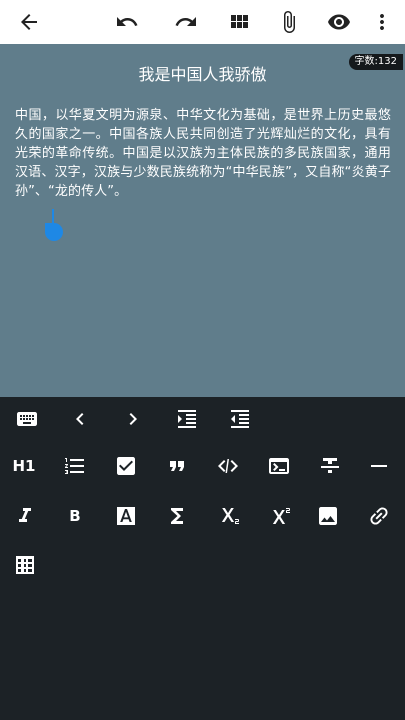 The height and width of the screenshot is (720, 405). What do you see at coordinates (382, 22) in the screenshot?
I see `more-vertical-icon` at bounding box center [382, 22].